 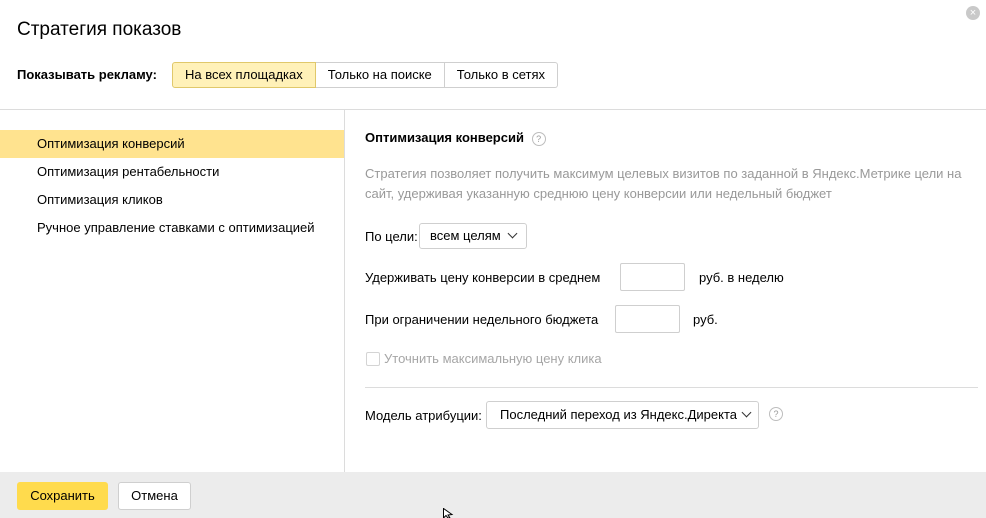 What do you see at coordinates (344, 291) in the screenshot?
I see `sidebar-divider` at bounding box center [344, 291].